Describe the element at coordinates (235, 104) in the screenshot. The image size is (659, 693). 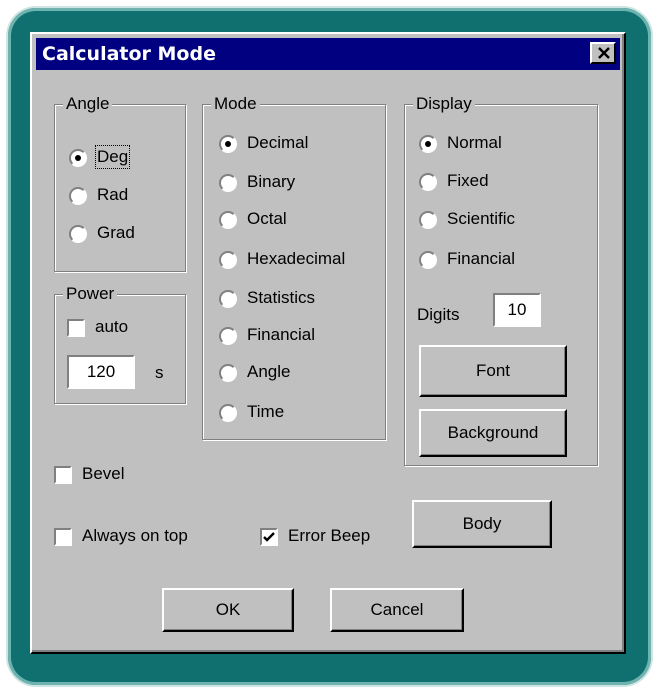
I see `mode-legend: Mode` at that location.